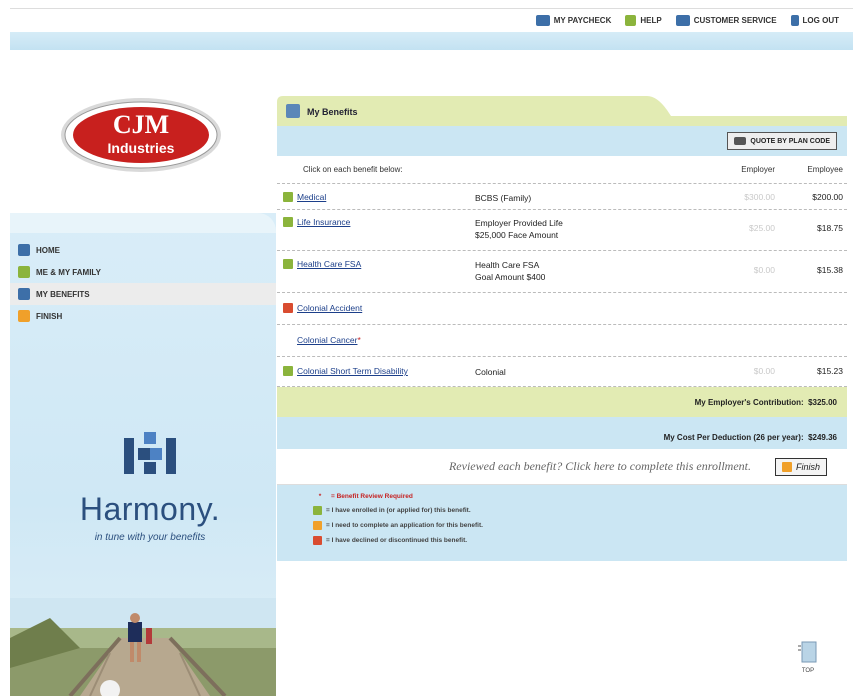 Image resolution: width=853 pixels, height=696 pixels. I want to click on logo-line2: Industries, so click(141, 148).